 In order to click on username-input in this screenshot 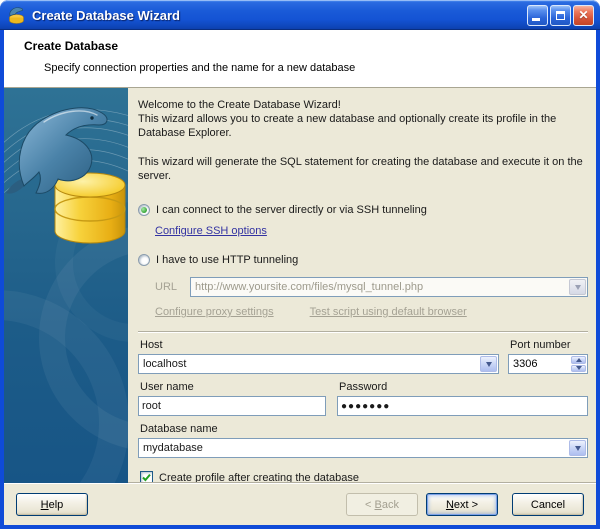, I will do `click(232, 406)`.